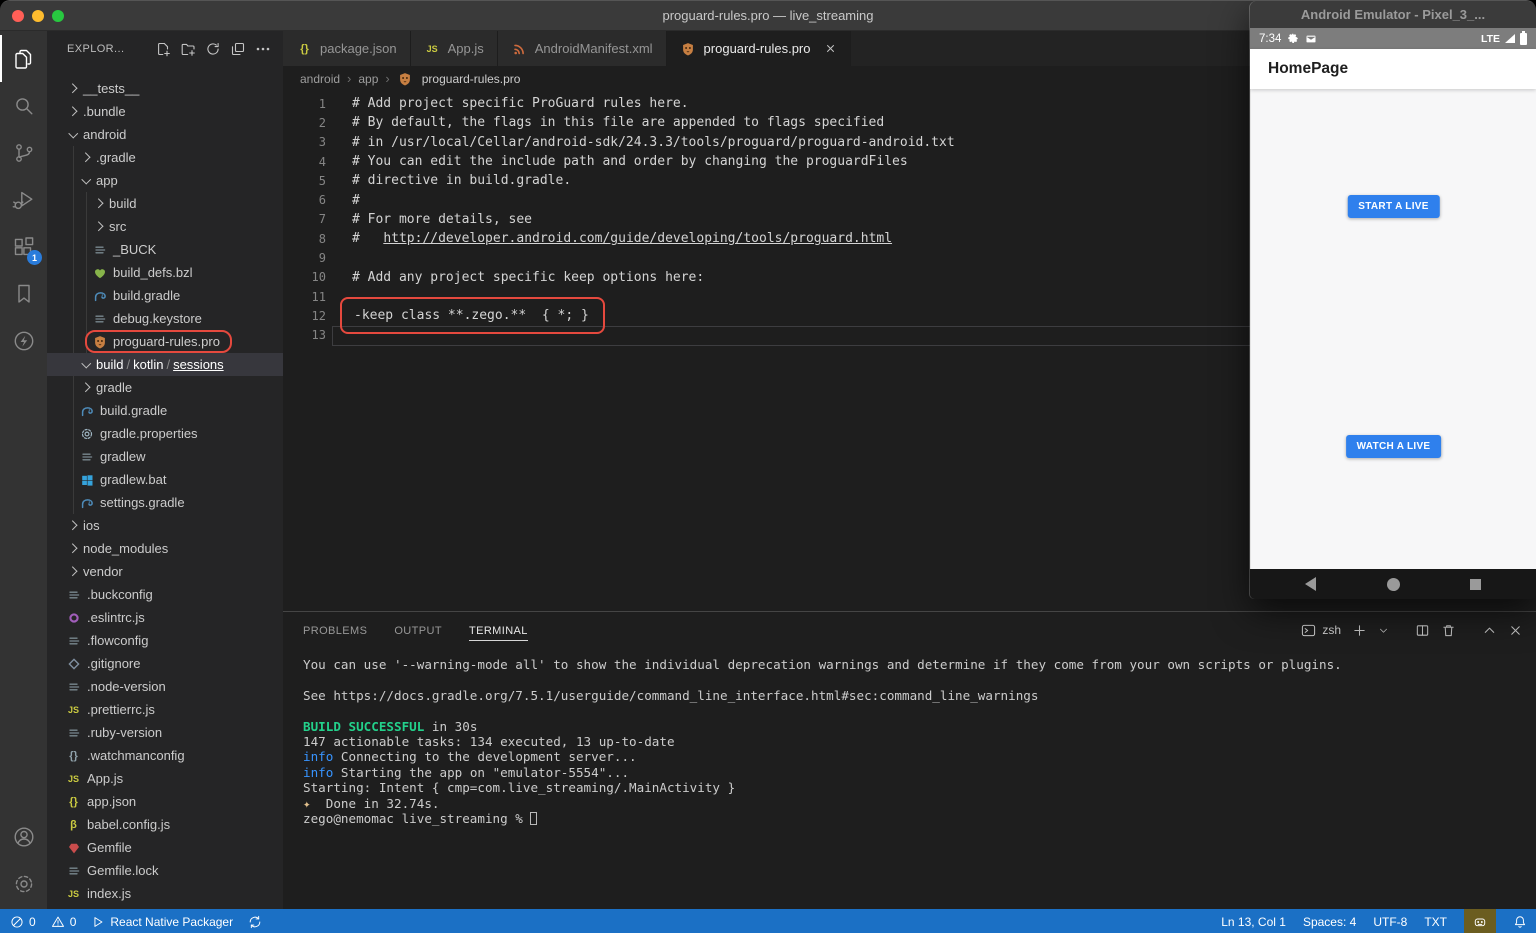 The image size is (1536, 933). I want to click on tree-item-node-modules: node_modules, so click(165, 548).